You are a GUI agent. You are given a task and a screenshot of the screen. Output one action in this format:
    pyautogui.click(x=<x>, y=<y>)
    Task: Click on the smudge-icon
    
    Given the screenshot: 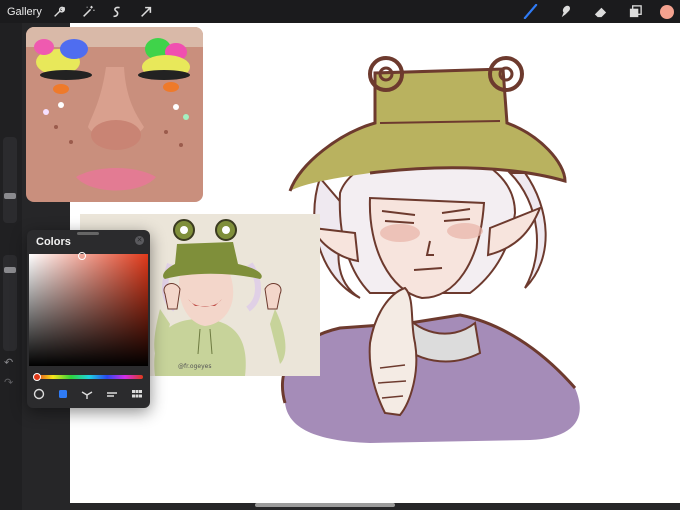 What is the action you would take?
    pyautogui.click(x=565, y=12)
    